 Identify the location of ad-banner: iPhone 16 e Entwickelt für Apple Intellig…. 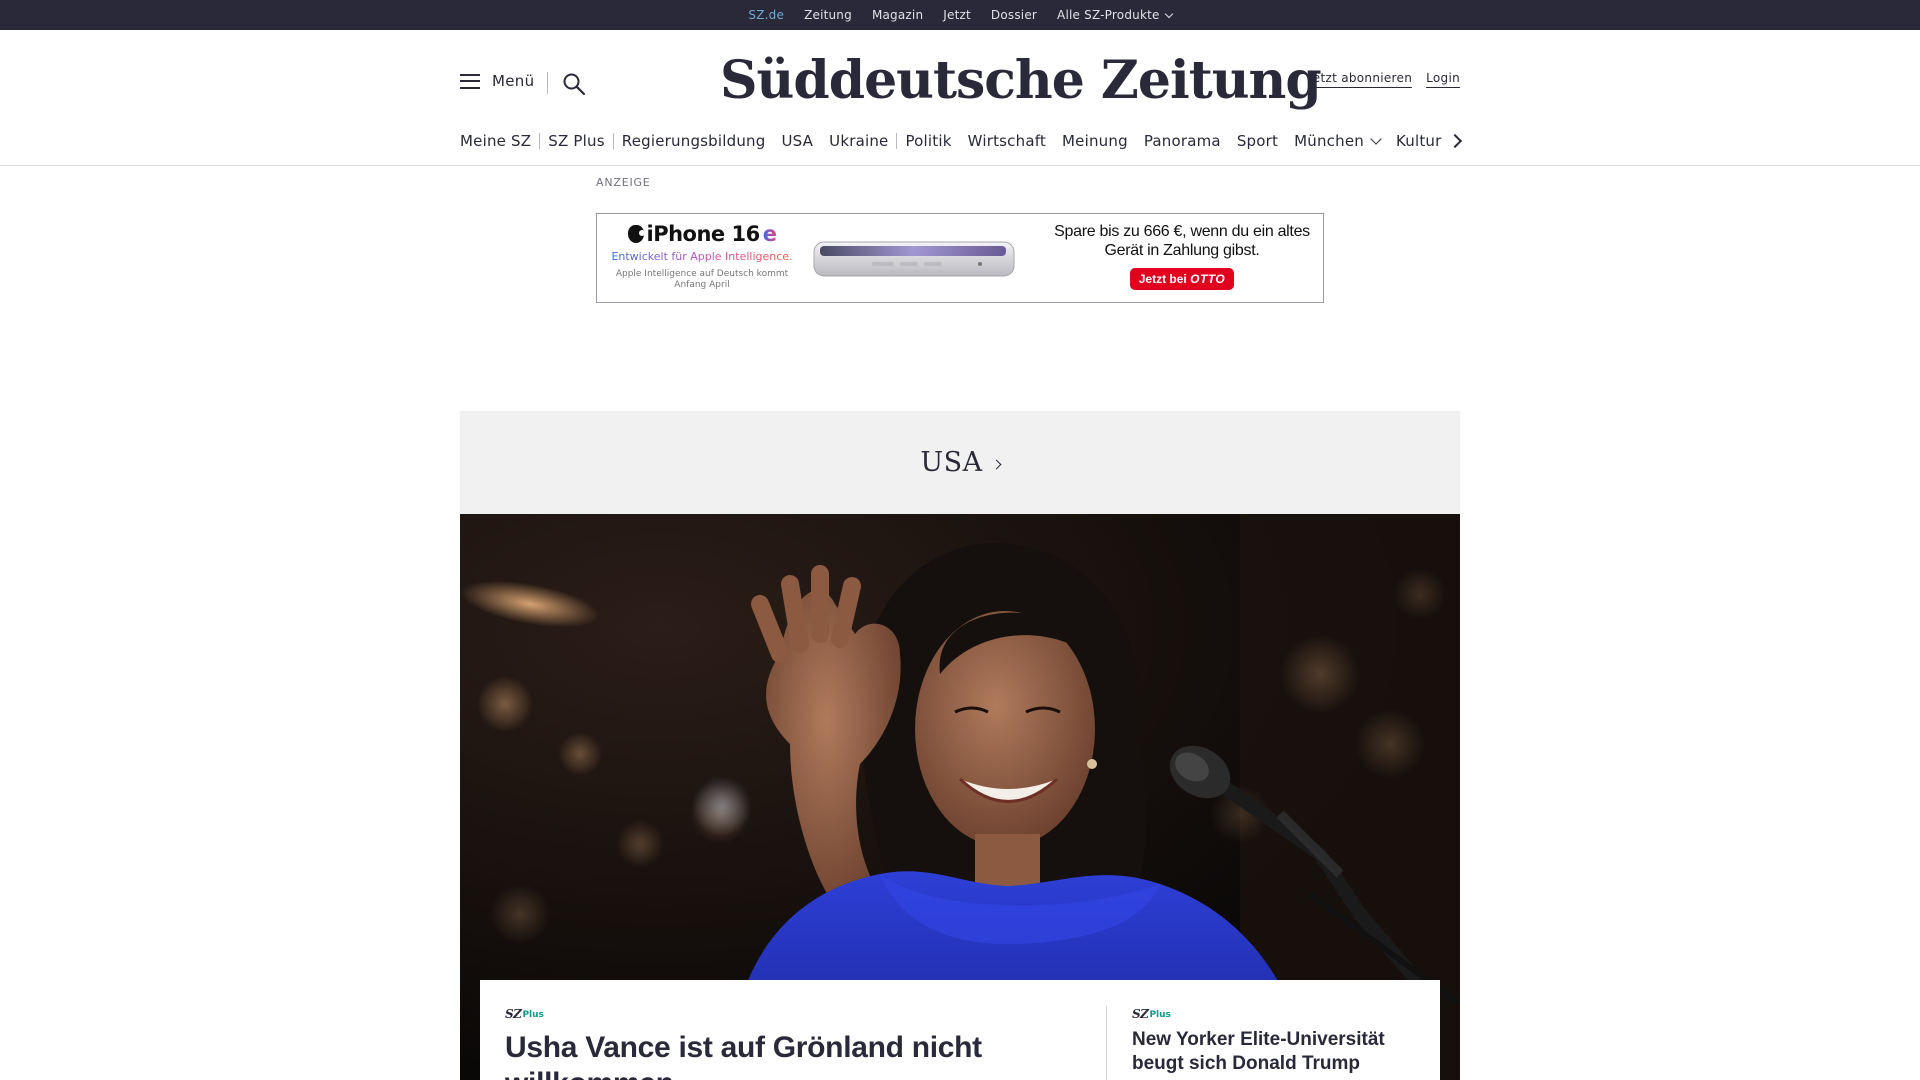
(960, 258).